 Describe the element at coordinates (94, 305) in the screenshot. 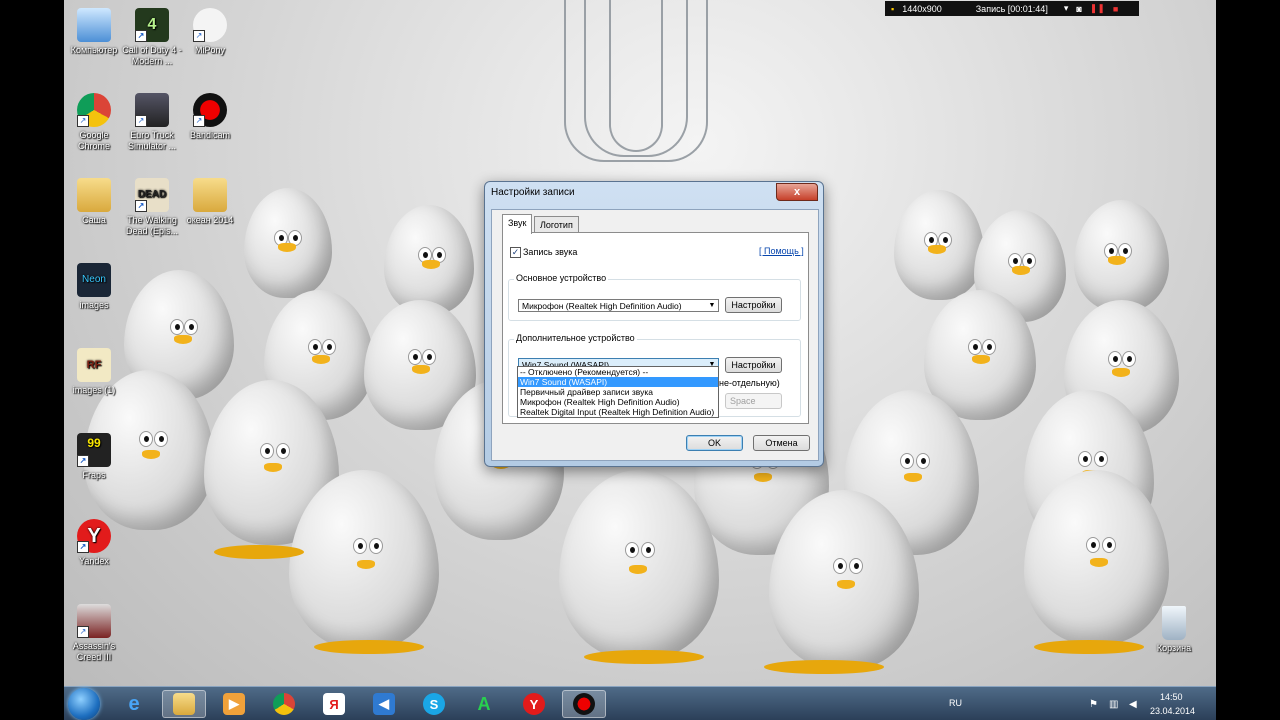

I see `desktop-icon-label: images` at that location.